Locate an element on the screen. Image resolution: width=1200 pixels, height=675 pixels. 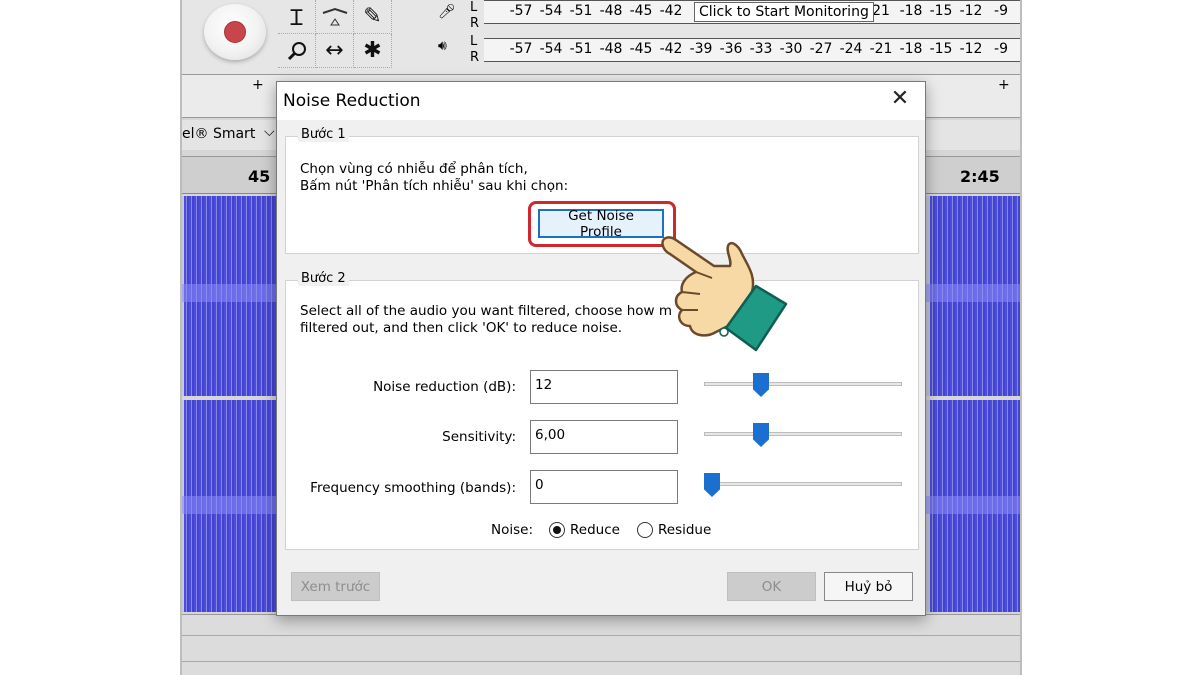
preview-button: Xem trước is located at coordinates (335, 586).